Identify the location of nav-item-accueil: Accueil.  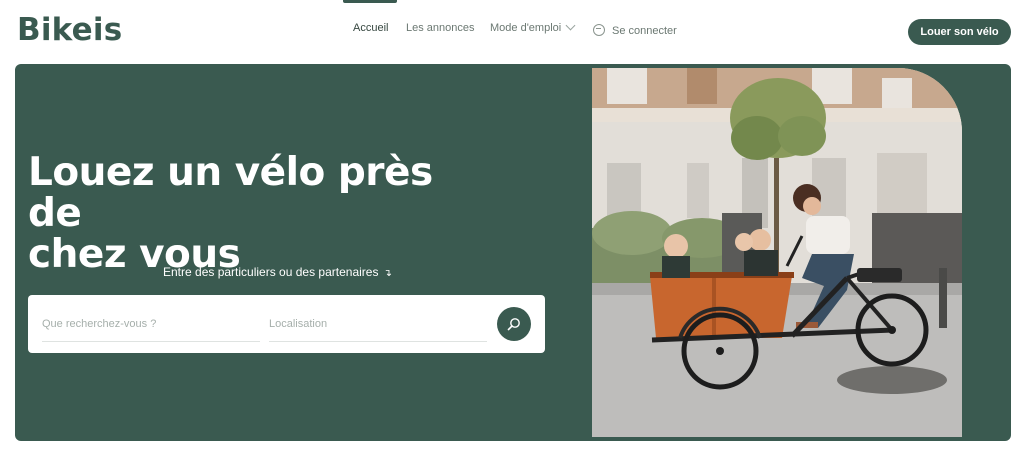
(370, 28).